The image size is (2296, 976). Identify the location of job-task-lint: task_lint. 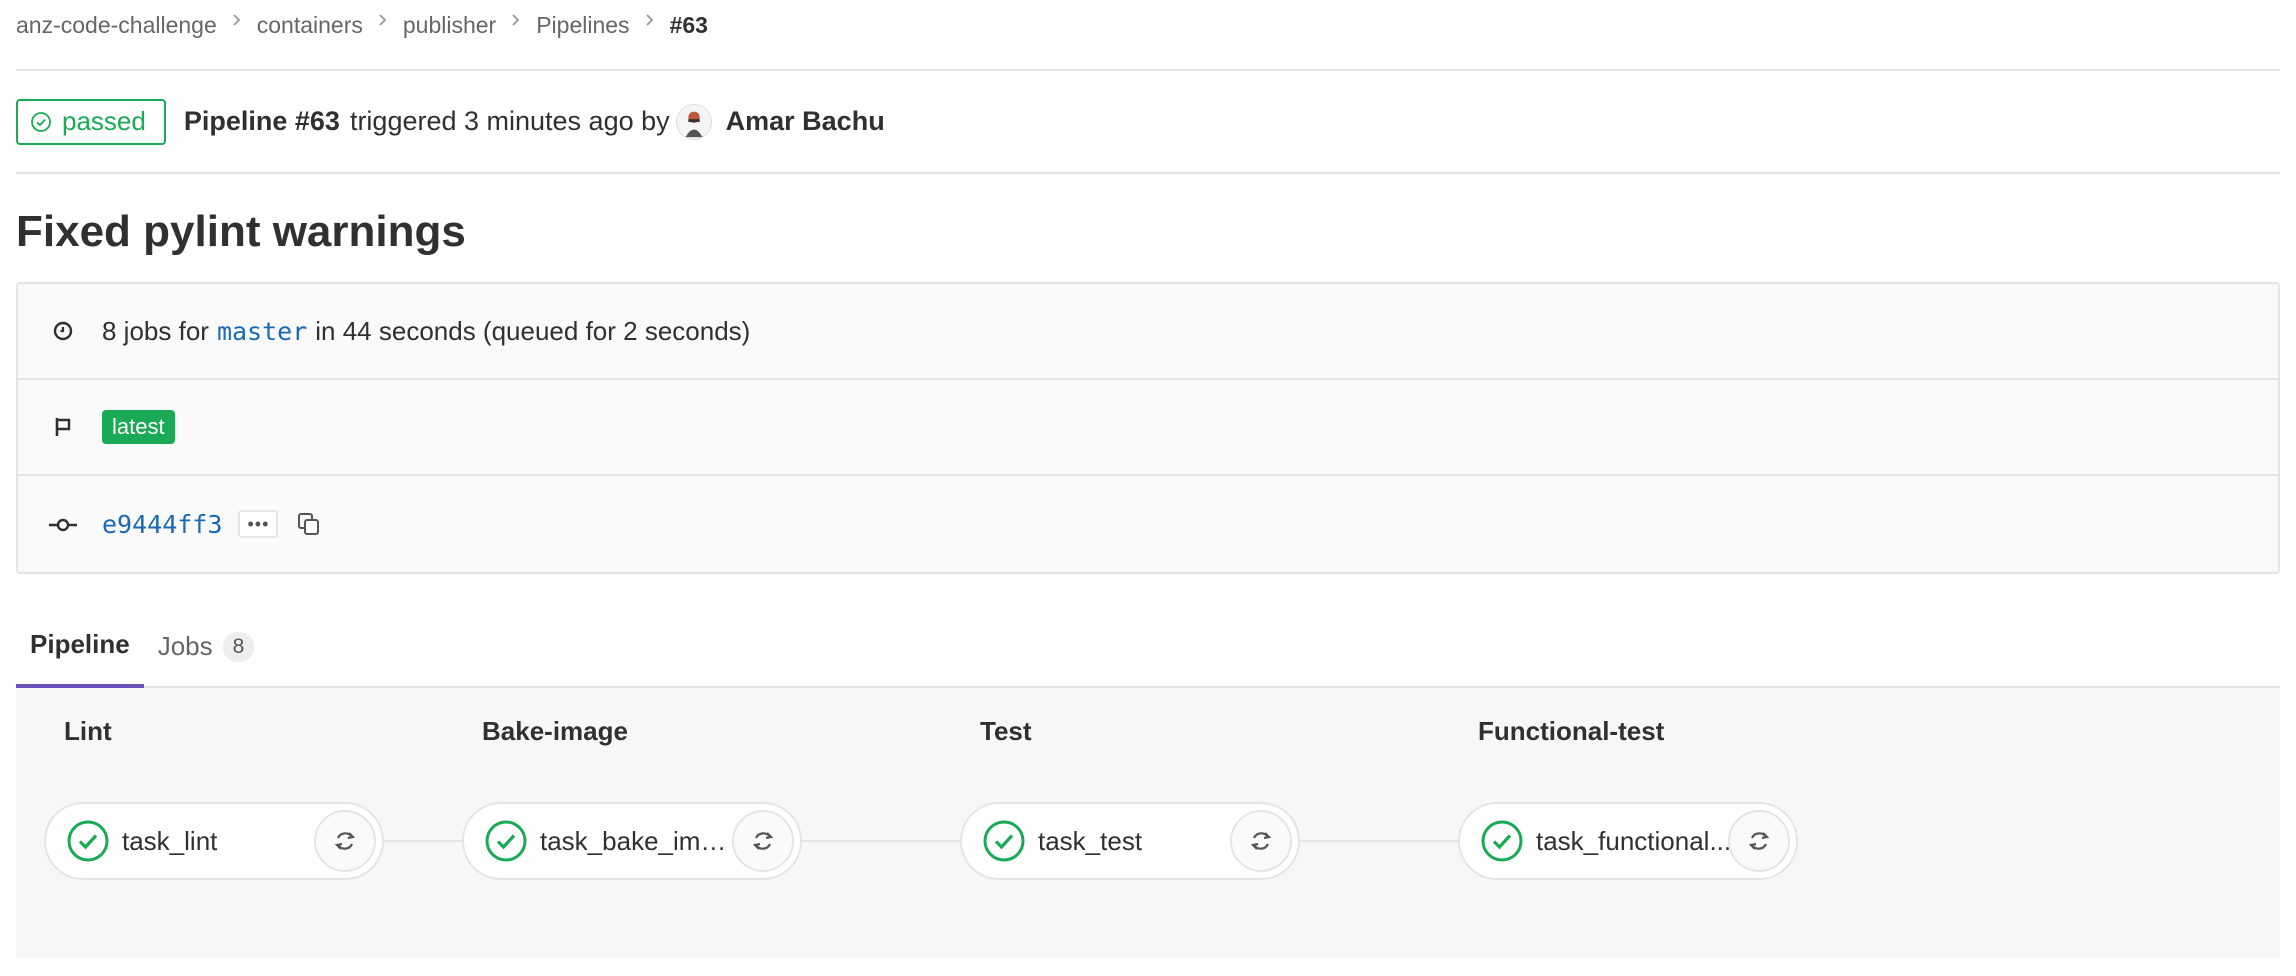
(214, 841).